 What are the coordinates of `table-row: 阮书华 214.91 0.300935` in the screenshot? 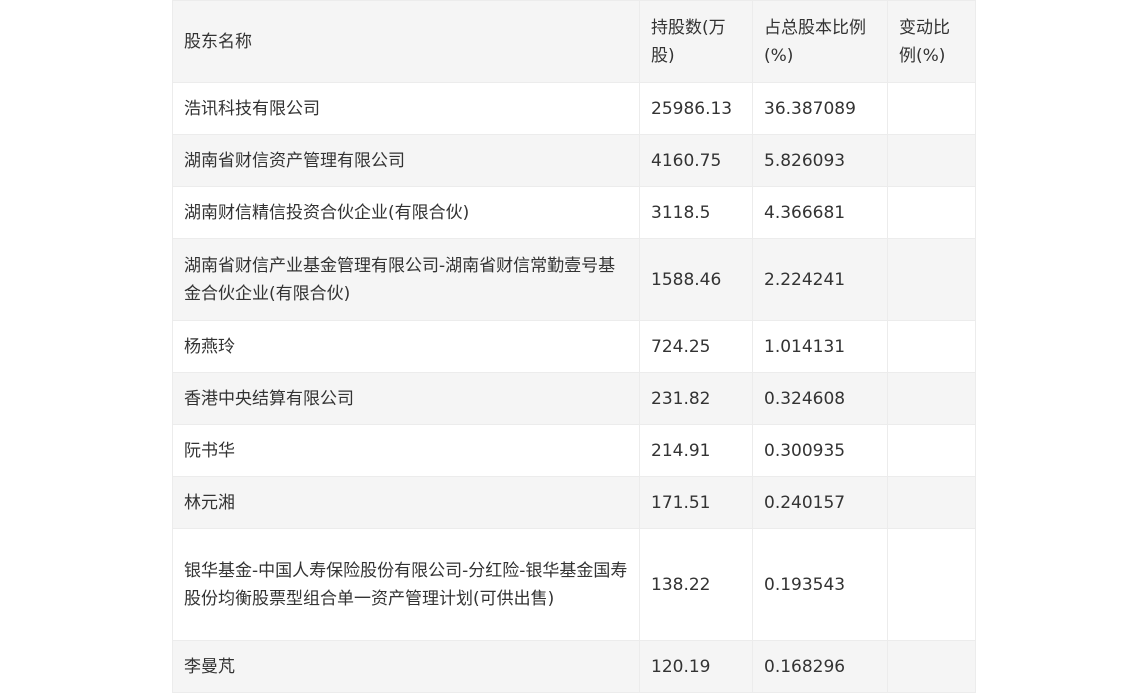 It's located at (574, 450).